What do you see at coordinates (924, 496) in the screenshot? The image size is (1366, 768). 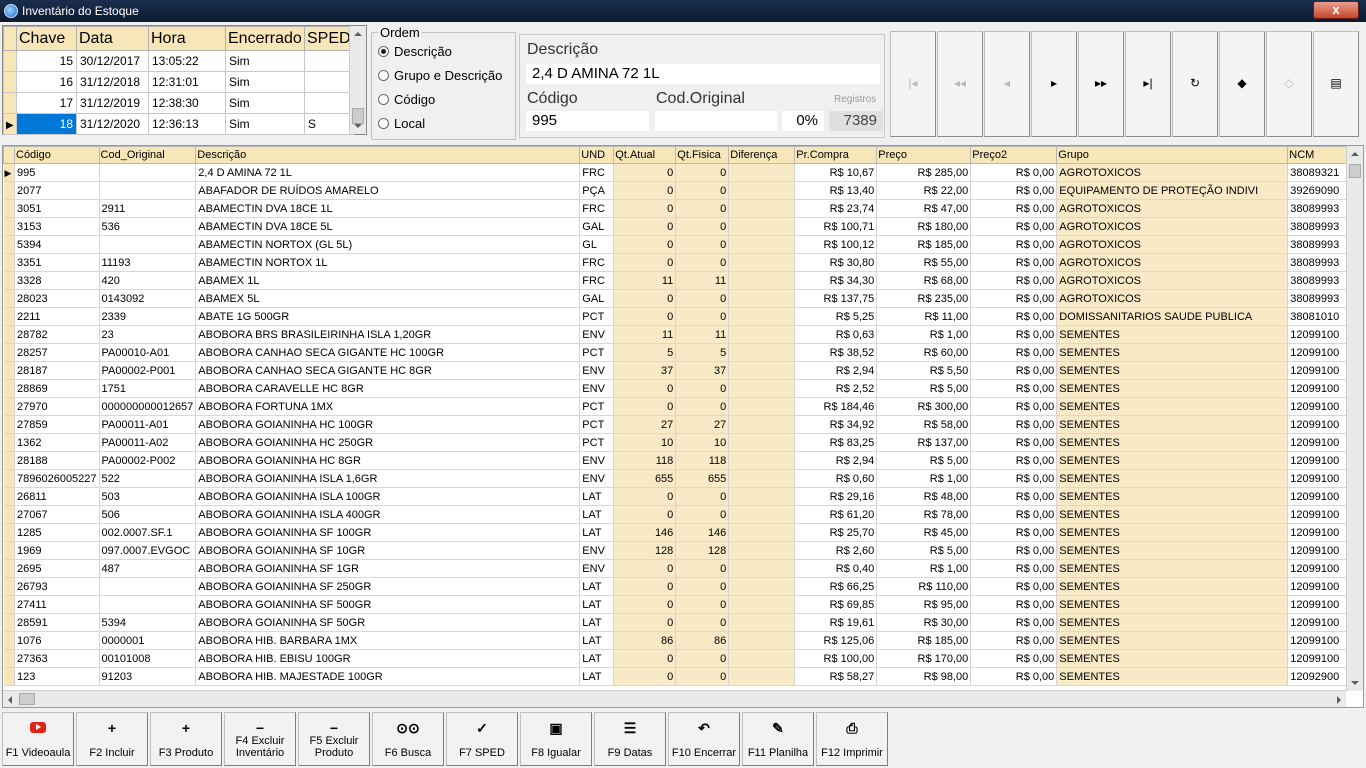 I see `grid-cell: R$ 48,00` at bounding box center [924, 496].